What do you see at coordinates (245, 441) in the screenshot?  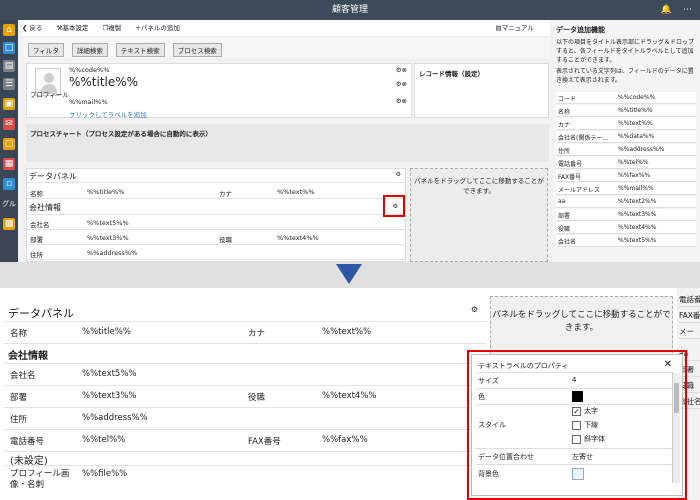 I see `table-row: 電話番号 %%tel%% FAX番号 %%fax%%` at bounding box center [245, 441].